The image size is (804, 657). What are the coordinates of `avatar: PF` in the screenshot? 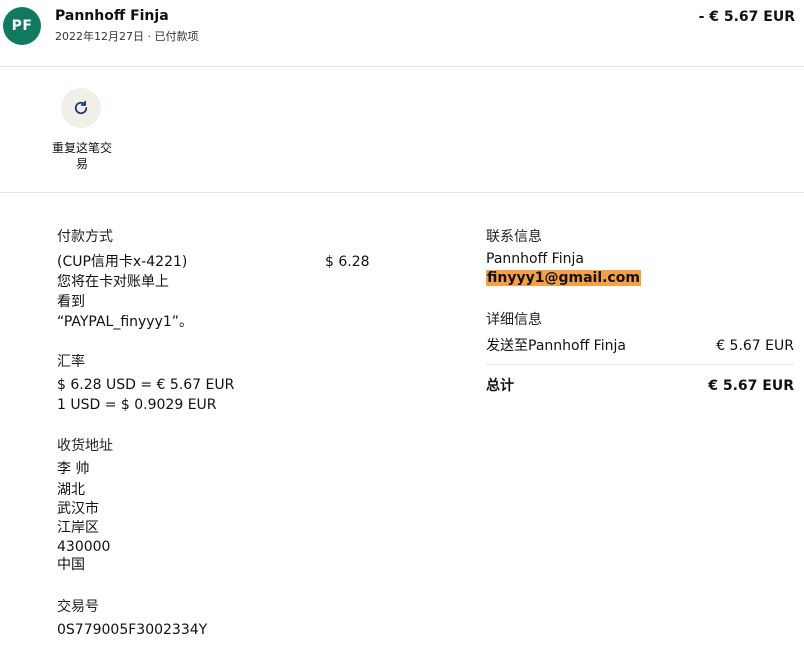 It's located at (22, 26).